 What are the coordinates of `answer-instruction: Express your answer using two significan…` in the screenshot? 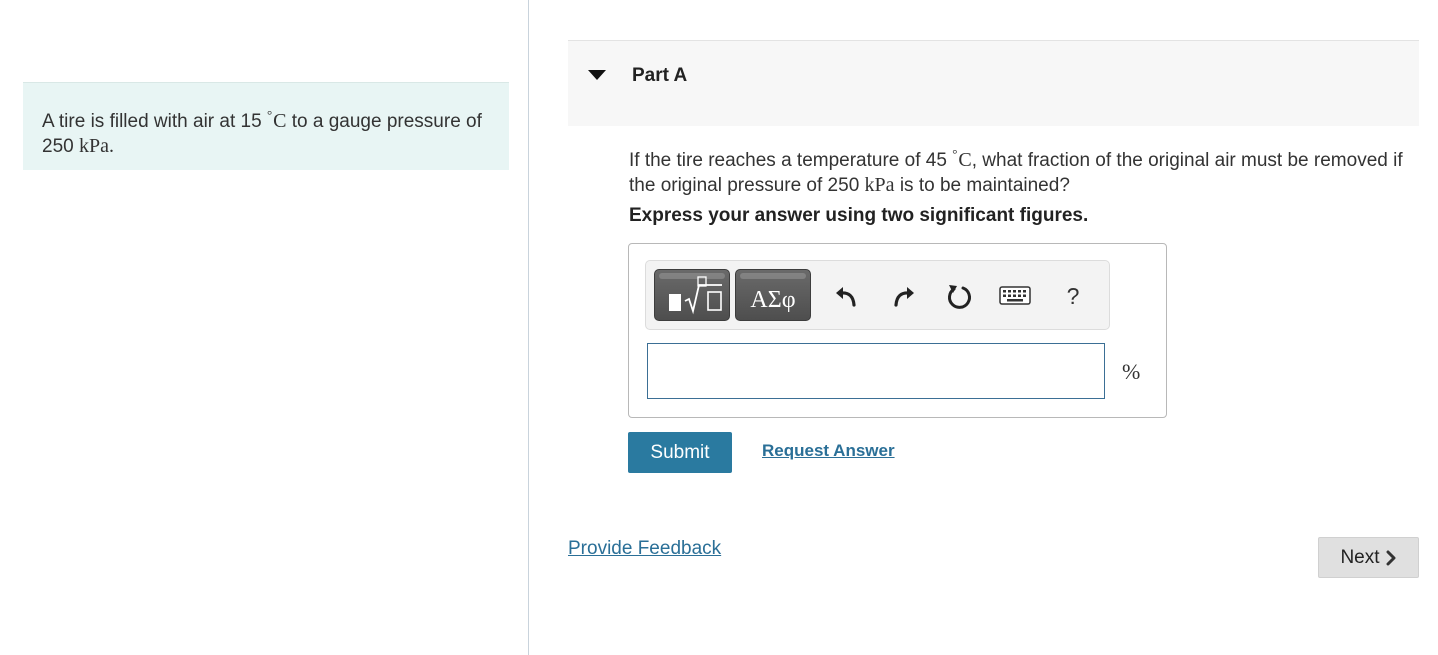 It's located at (859, 215).